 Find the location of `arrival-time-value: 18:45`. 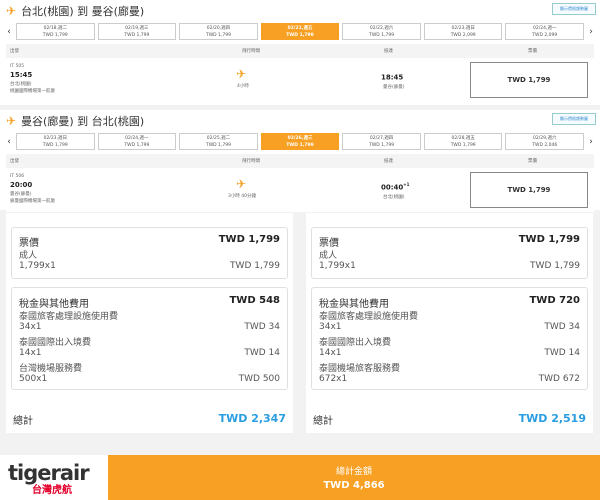

arrival-time-value: 18:45 is located at coordinates (392, 77).